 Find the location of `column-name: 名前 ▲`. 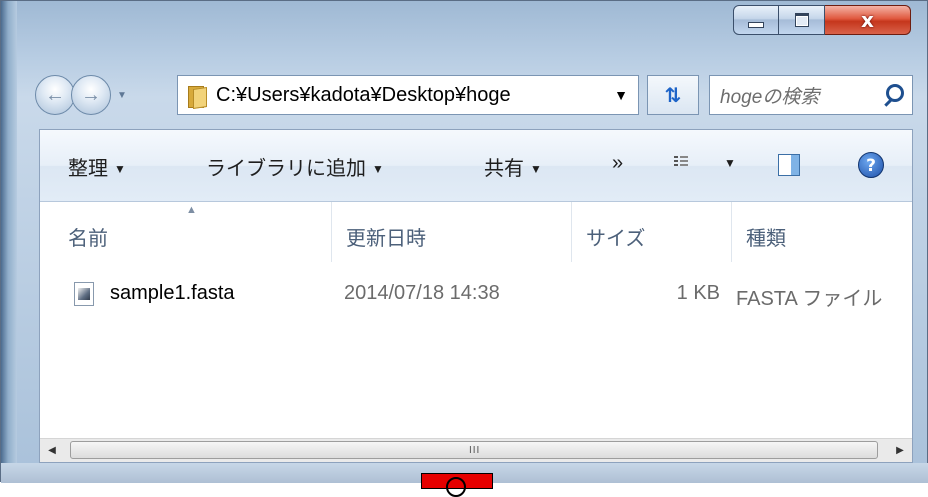

column-name: 名前 ▲ is located at coordinates (186, 232).